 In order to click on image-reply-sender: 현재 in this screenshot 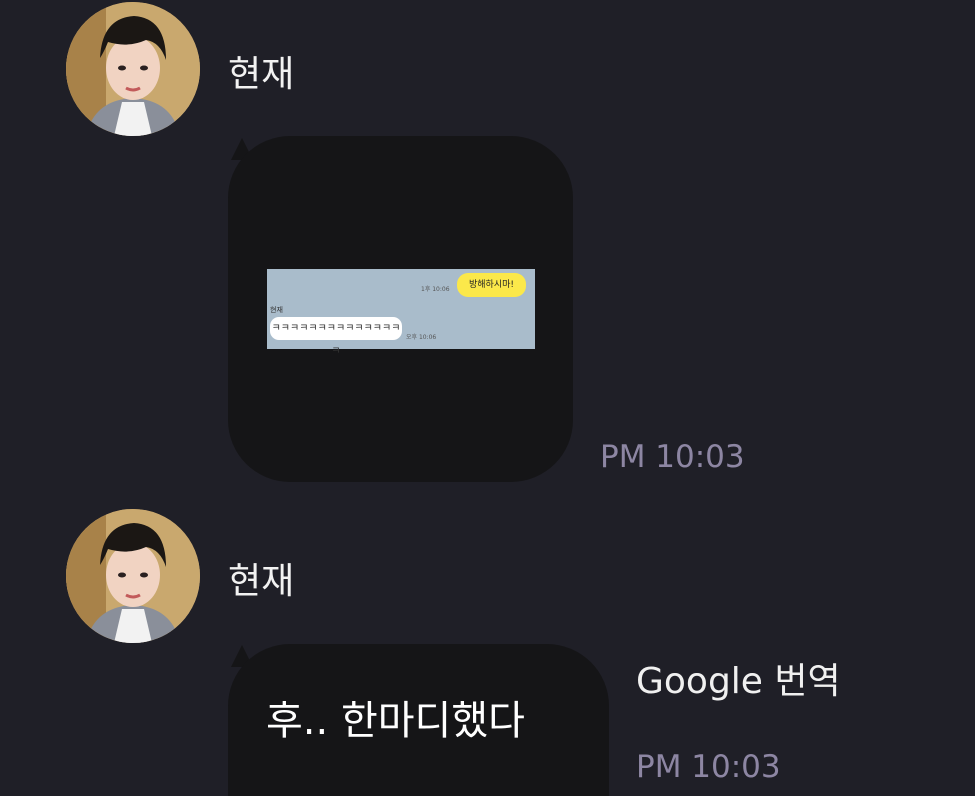, I will do `click(276, 310)`.